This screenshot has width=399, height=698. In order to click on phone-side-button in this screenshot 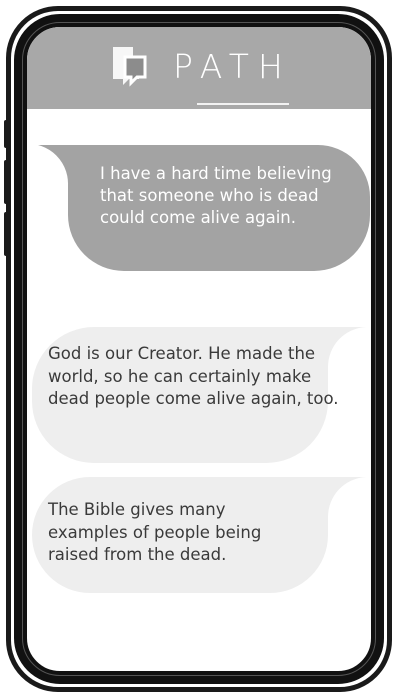, I will do `click(6, 134)`.